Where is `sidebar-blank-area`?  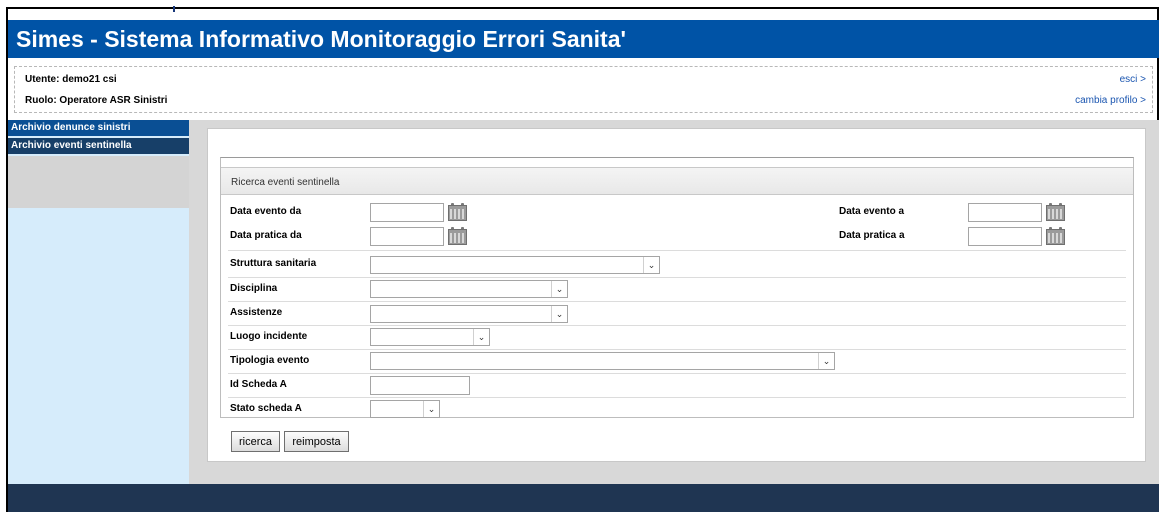
sidebar-blank-area is located at coordinates (98, 182).